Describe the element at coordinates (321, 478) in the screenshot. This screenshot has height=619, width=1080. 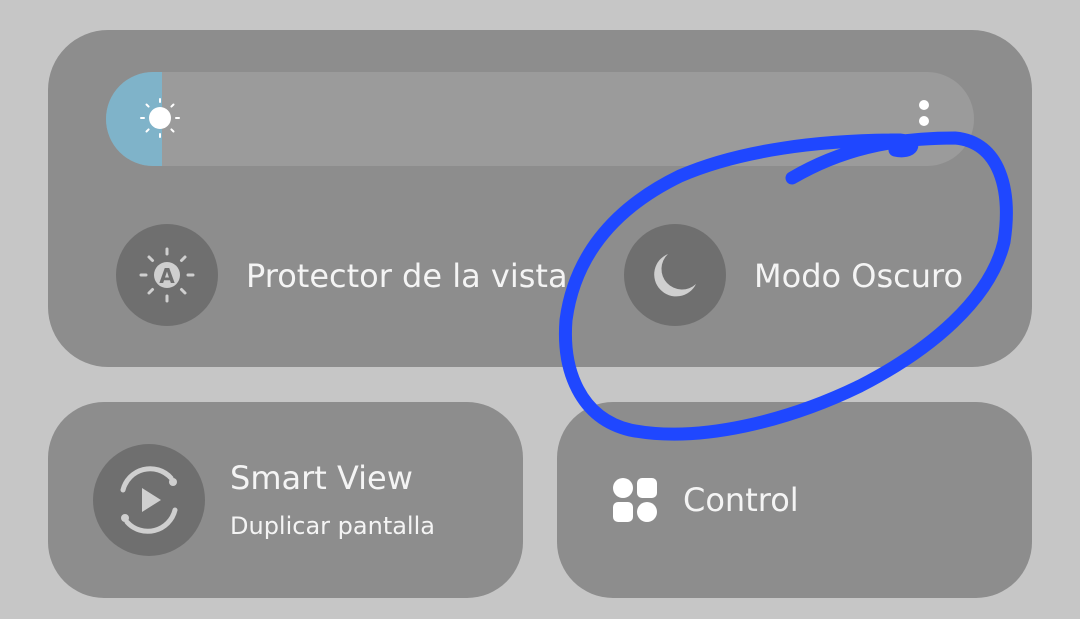
I see `smart-view-title: Smart View` at that location.